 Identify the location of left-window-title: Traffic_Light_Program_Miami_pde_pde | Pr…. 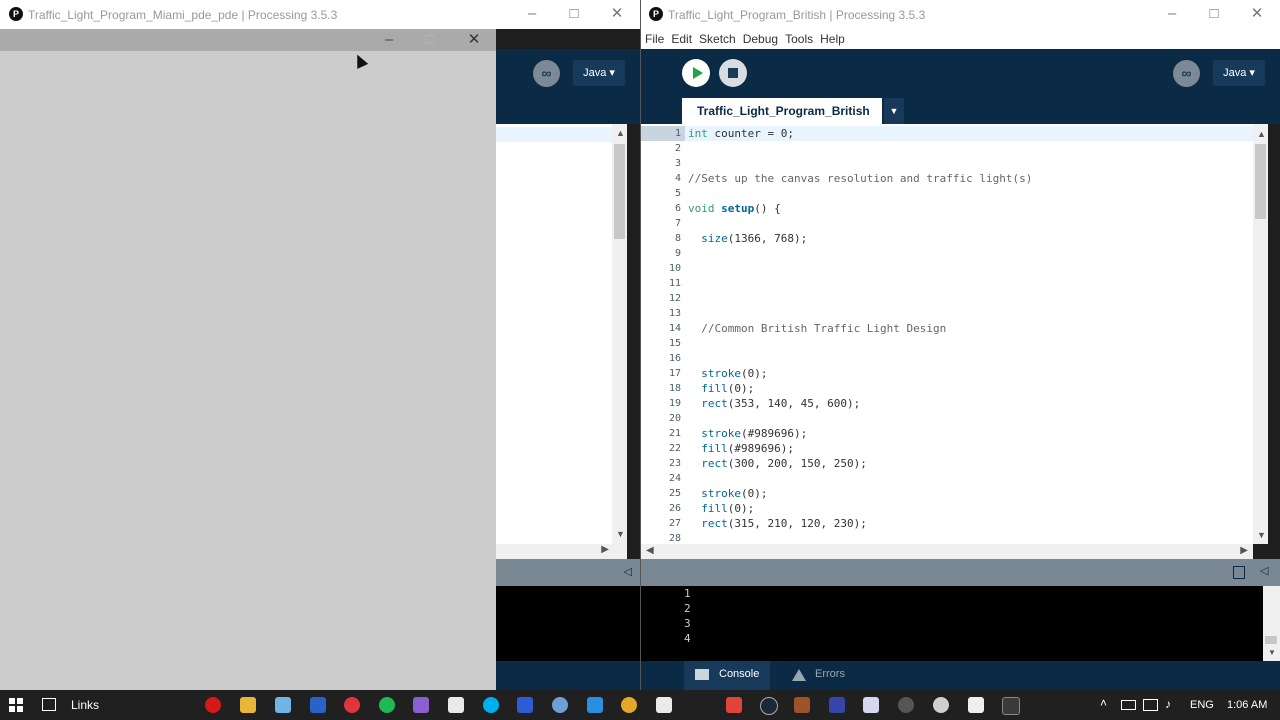
(183, 15).